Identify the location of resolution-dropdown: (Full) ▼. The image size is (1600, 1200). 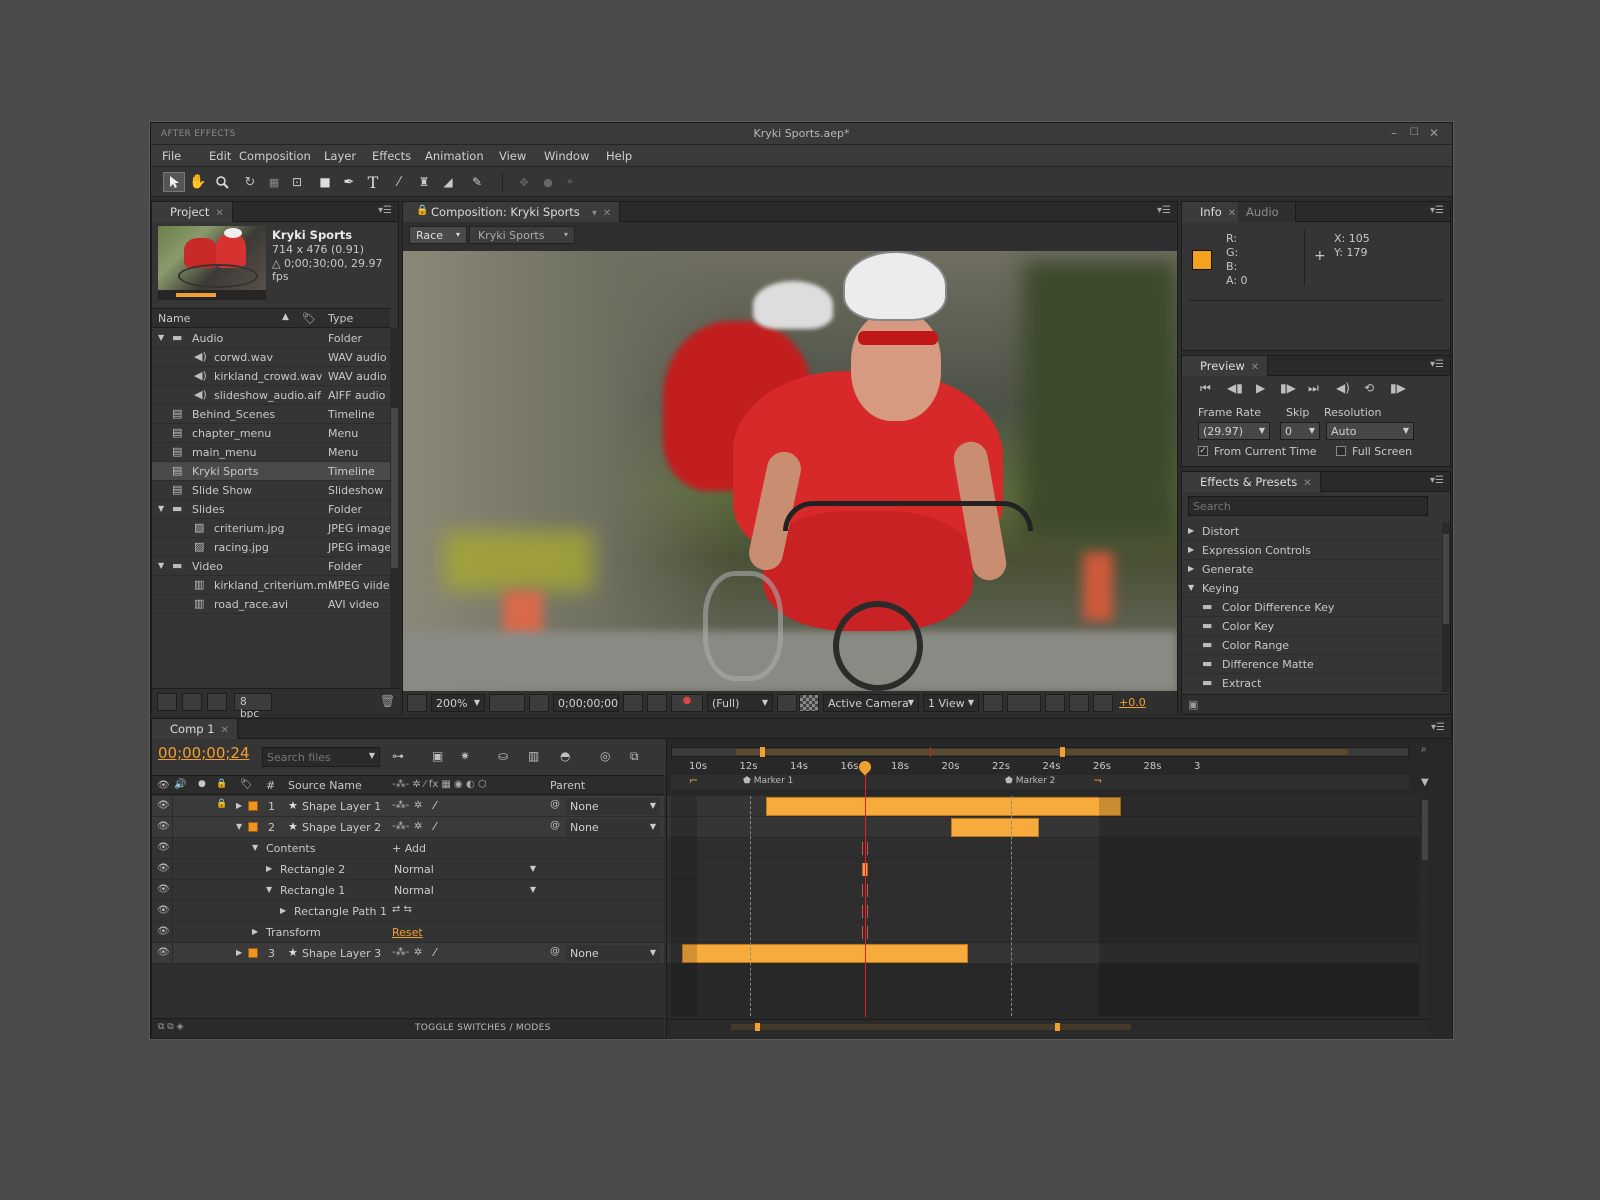
(740, 703).